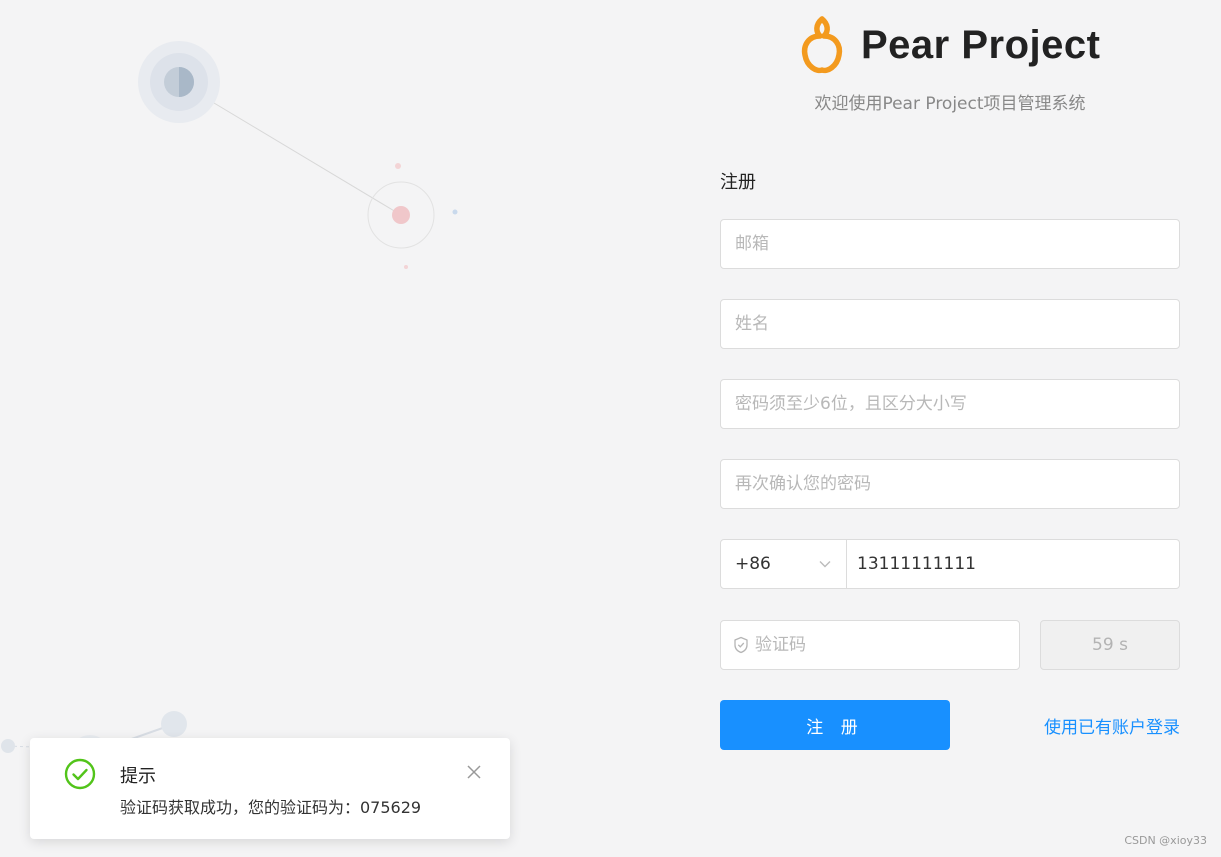 Image resolution: width=1221 pixels, height=857 pixels. What do you see at coordinates (271, 807) in the screenshot?
I see `notification-message: 验证码获取成功，您的验证码为：075629` at bounding box center [271, 807].